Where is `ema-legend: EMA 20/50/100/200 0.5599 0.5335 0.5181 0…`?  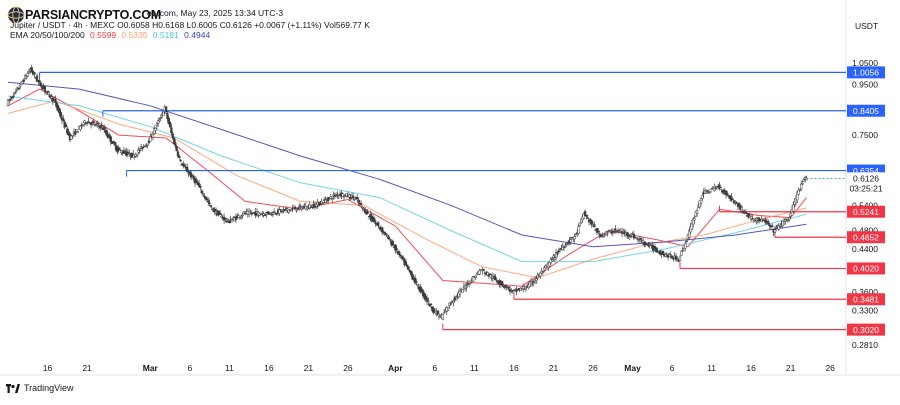
ema-legend: EMA 20/50/100/200 0.5599 0.5335 0.5181 0… is located at coordinates (110, 35).